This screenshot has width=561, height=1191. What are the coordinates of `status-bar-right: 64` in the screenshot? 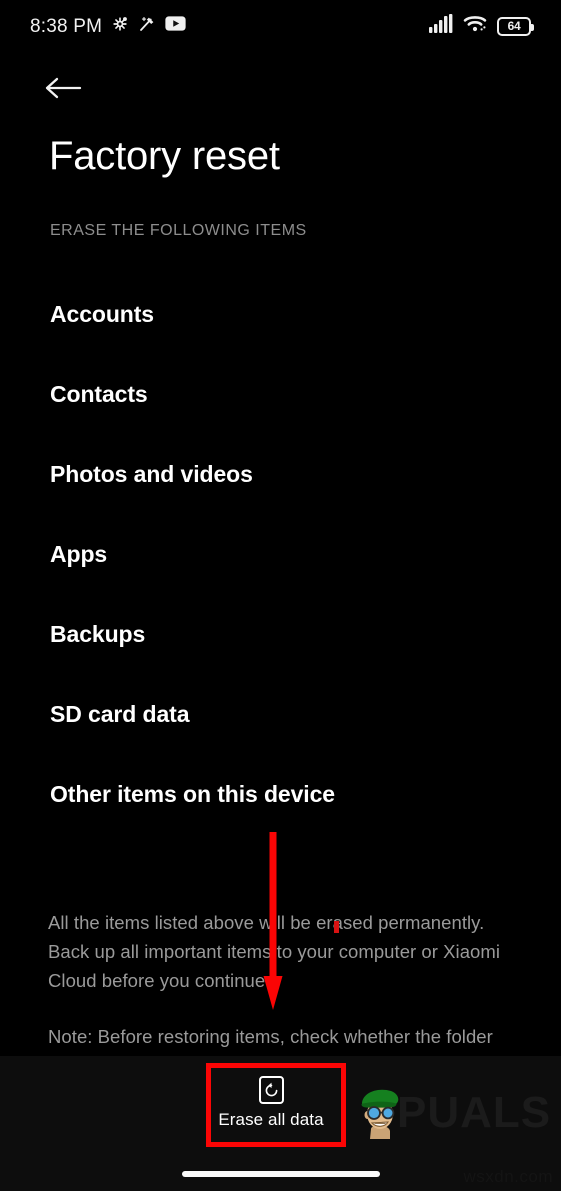 It's located at (481, 26).